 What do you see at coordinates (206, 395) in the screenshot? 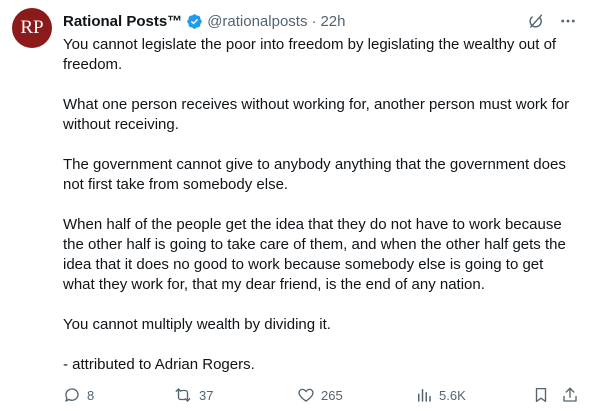
I see `repost-count: 37` at bounding box center [206, 395].